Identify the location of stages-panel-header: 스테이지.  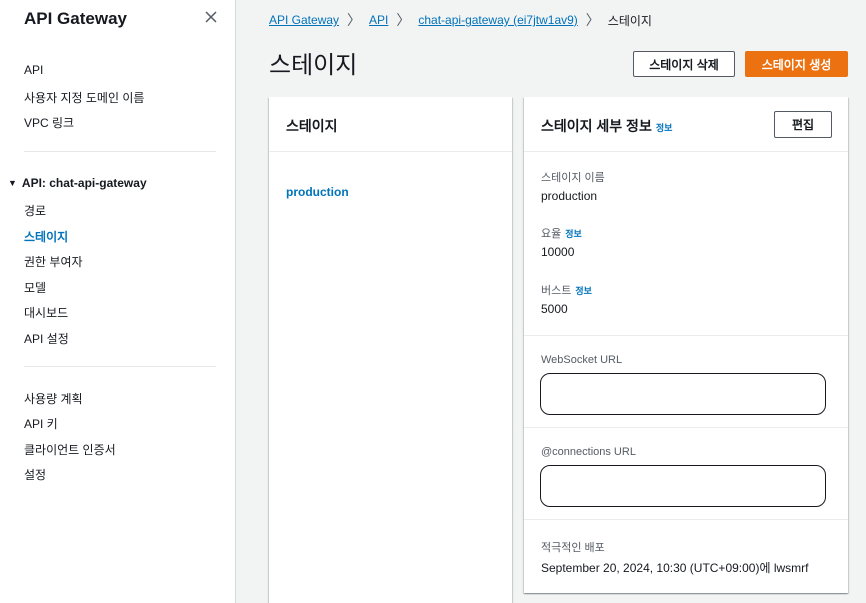
(390, 124).